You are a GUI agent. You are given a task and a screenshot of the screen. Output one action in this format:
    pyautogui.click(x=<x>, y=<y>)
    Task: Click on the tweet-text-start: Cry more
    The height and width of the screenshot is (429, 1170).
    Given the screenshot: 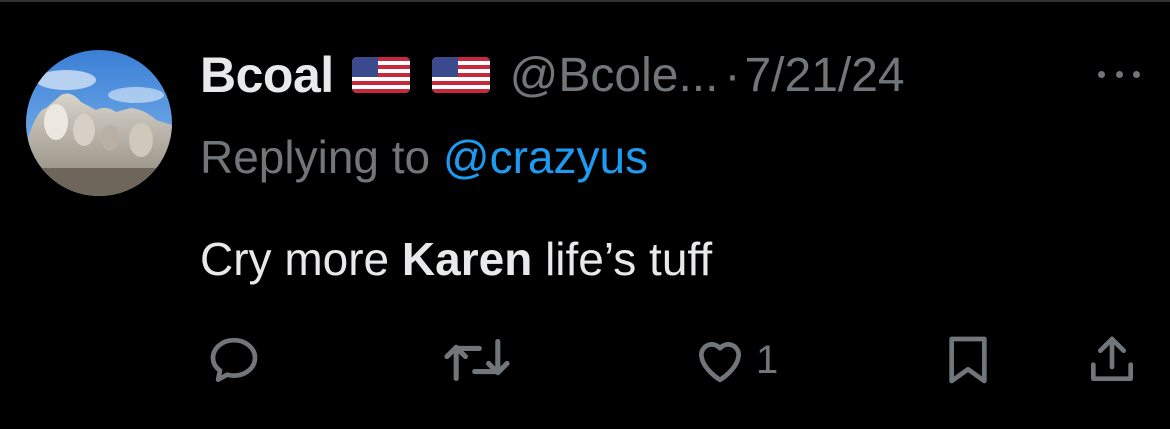 What is the action you would take?
    pyautogui.click(x=295, y=259)
    